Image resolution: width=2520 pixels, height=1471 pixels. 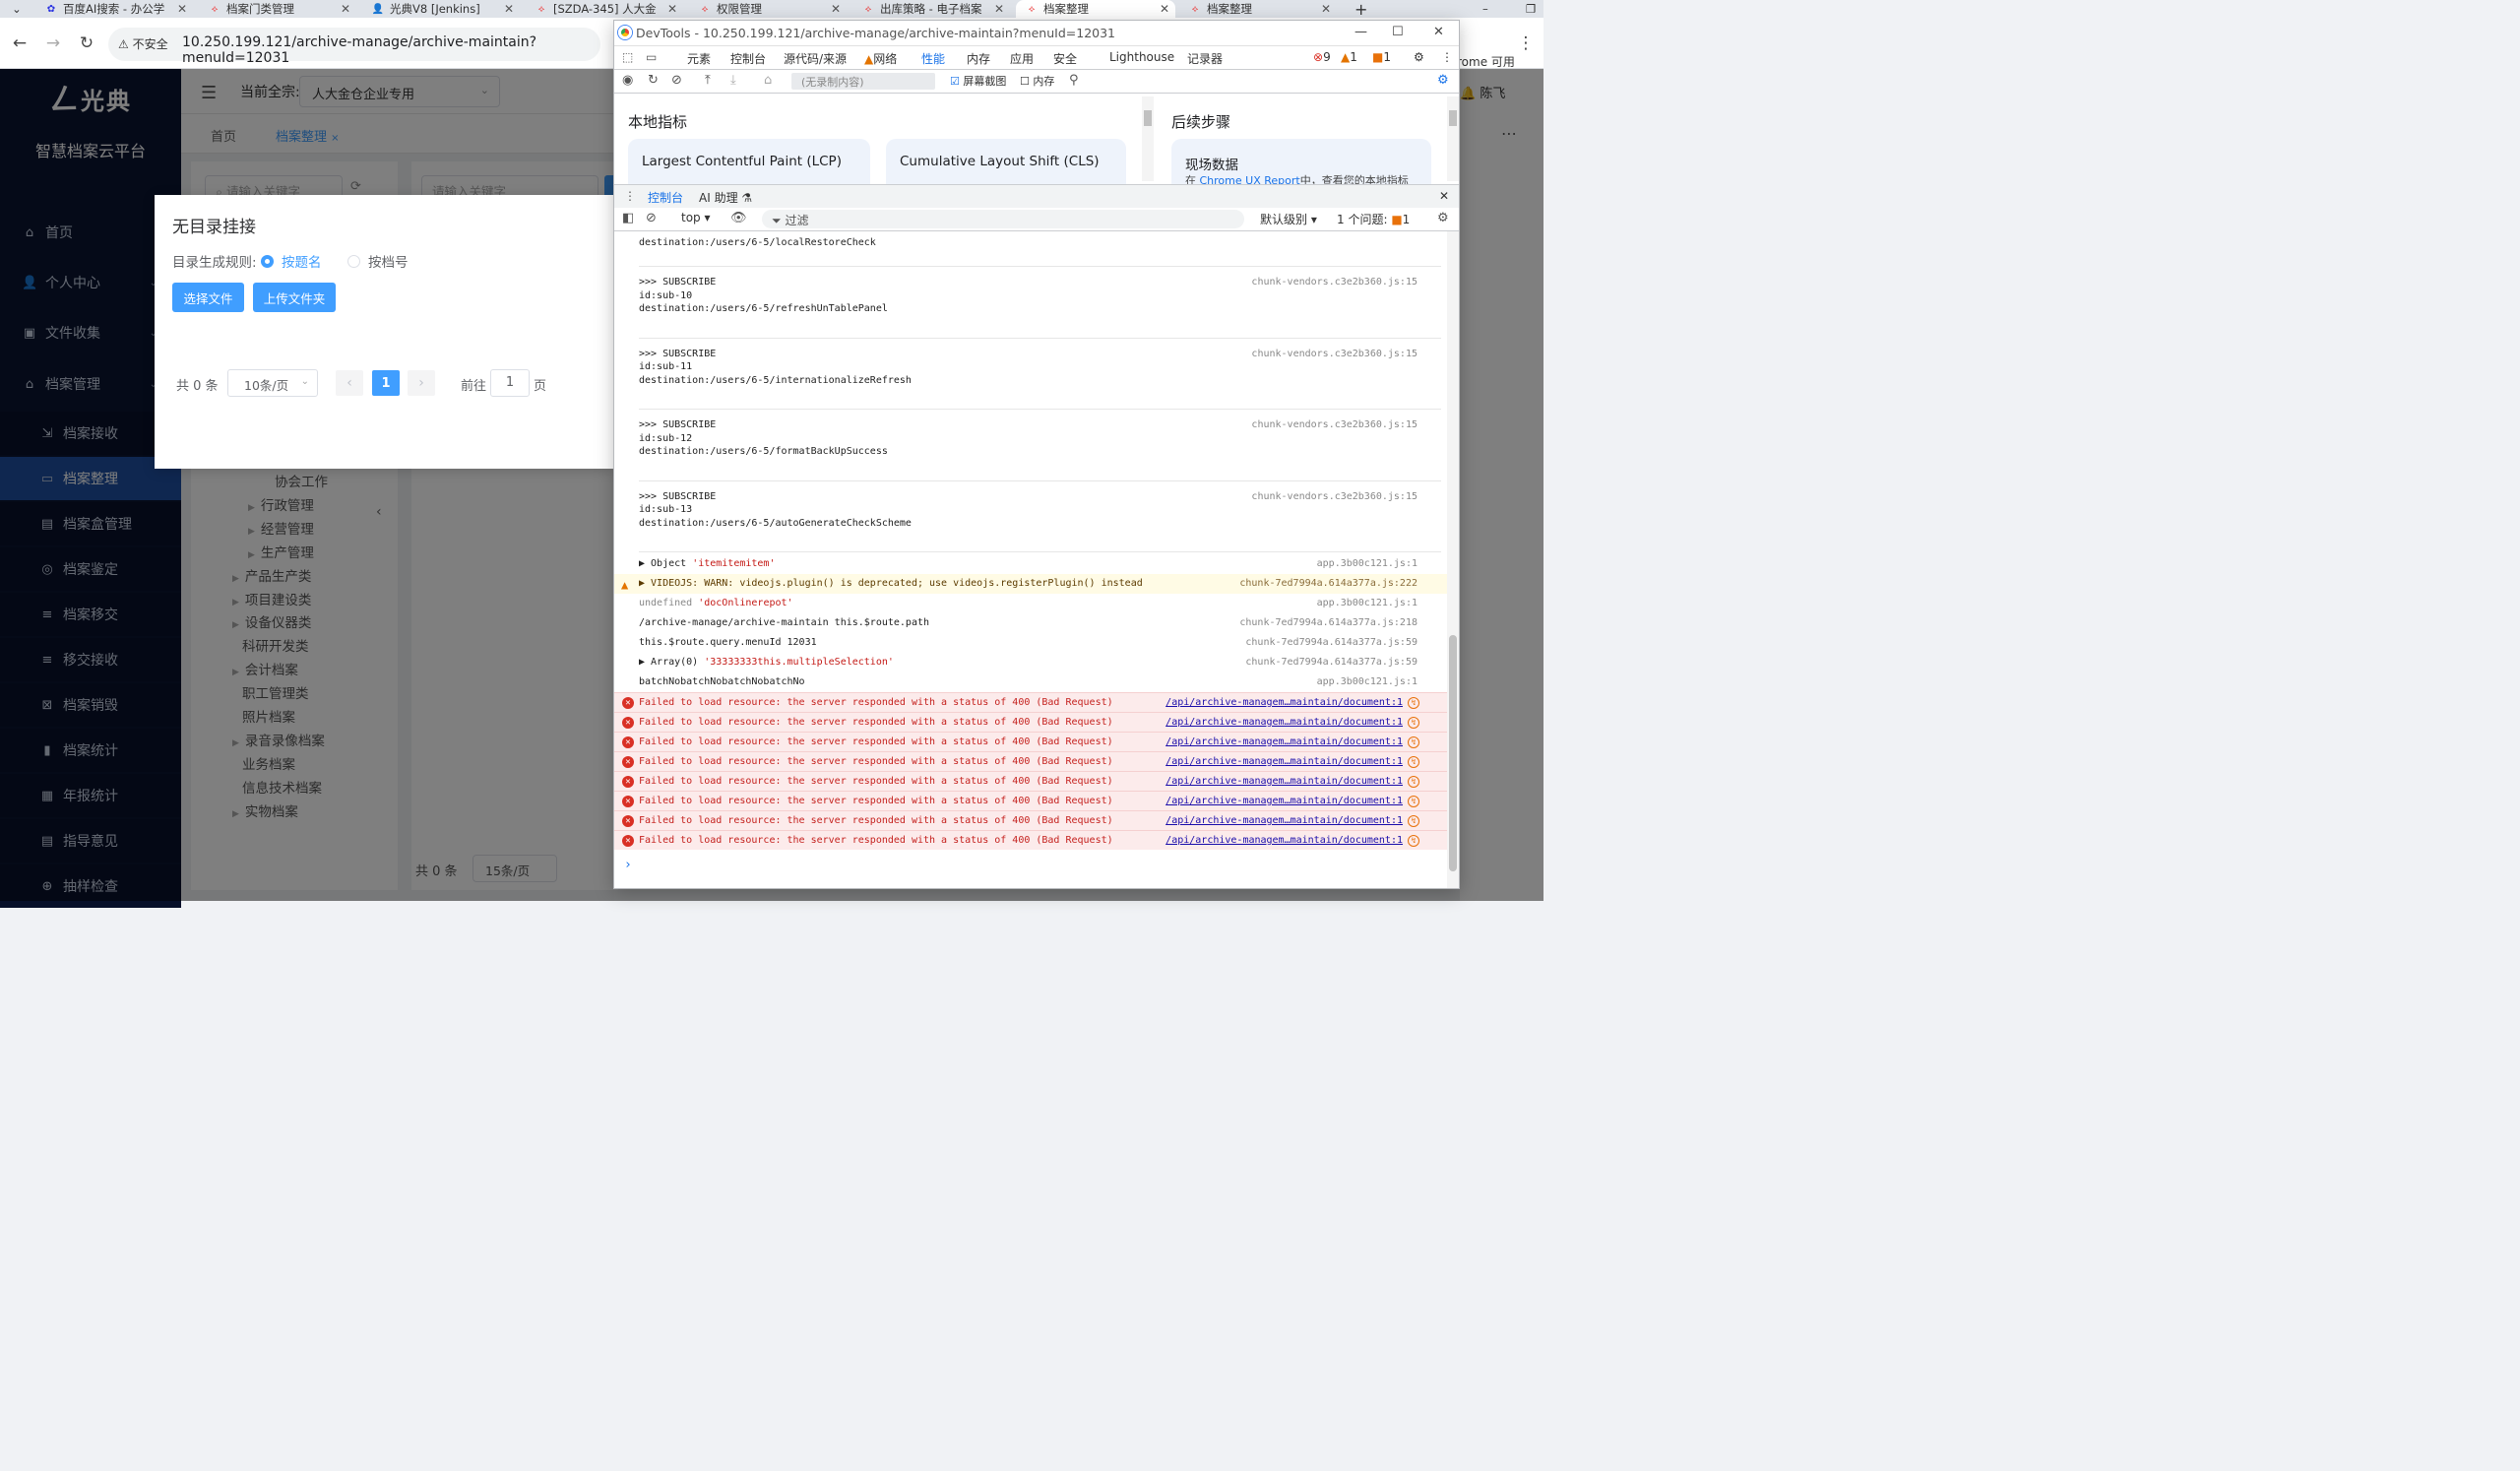 I want to click on tab-recorder: 记录器, so click(x=1205, y=58).